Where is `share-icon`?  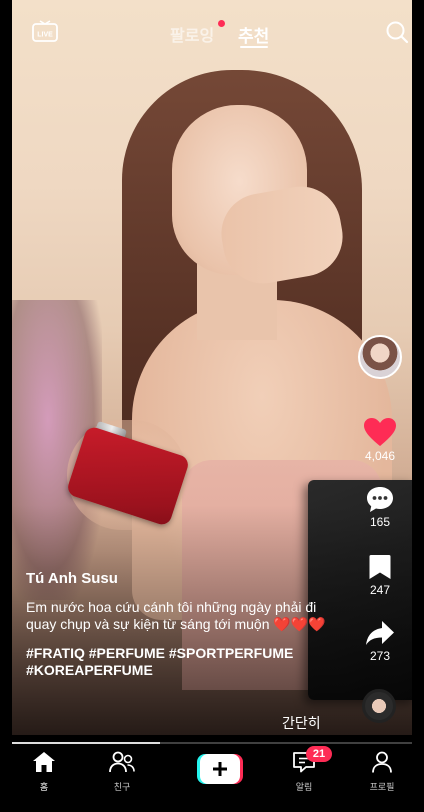 share-icon is located at coordinates (380, 633).